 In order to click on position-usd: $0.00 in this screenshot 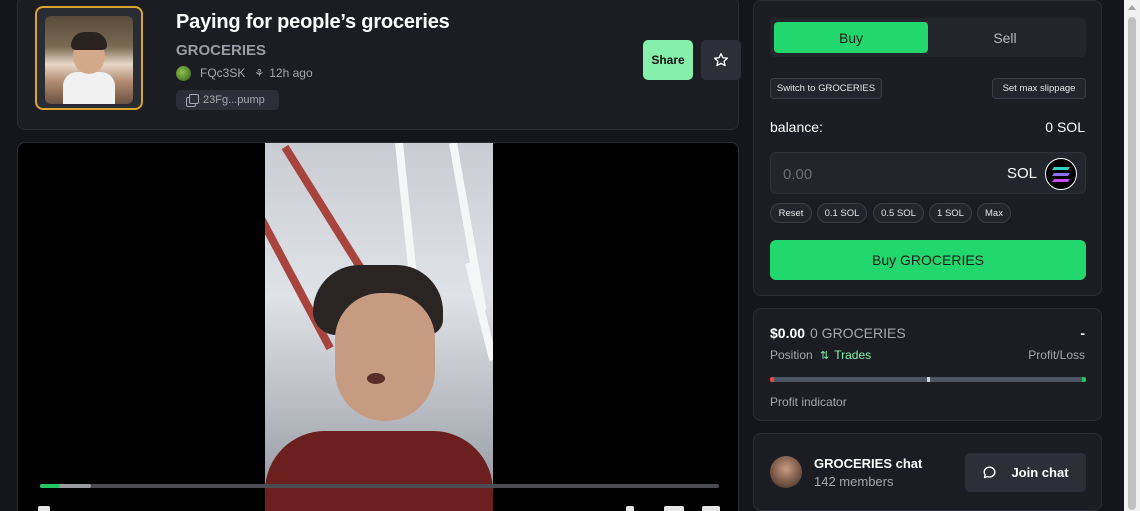, I will do `click(788, 333)`.